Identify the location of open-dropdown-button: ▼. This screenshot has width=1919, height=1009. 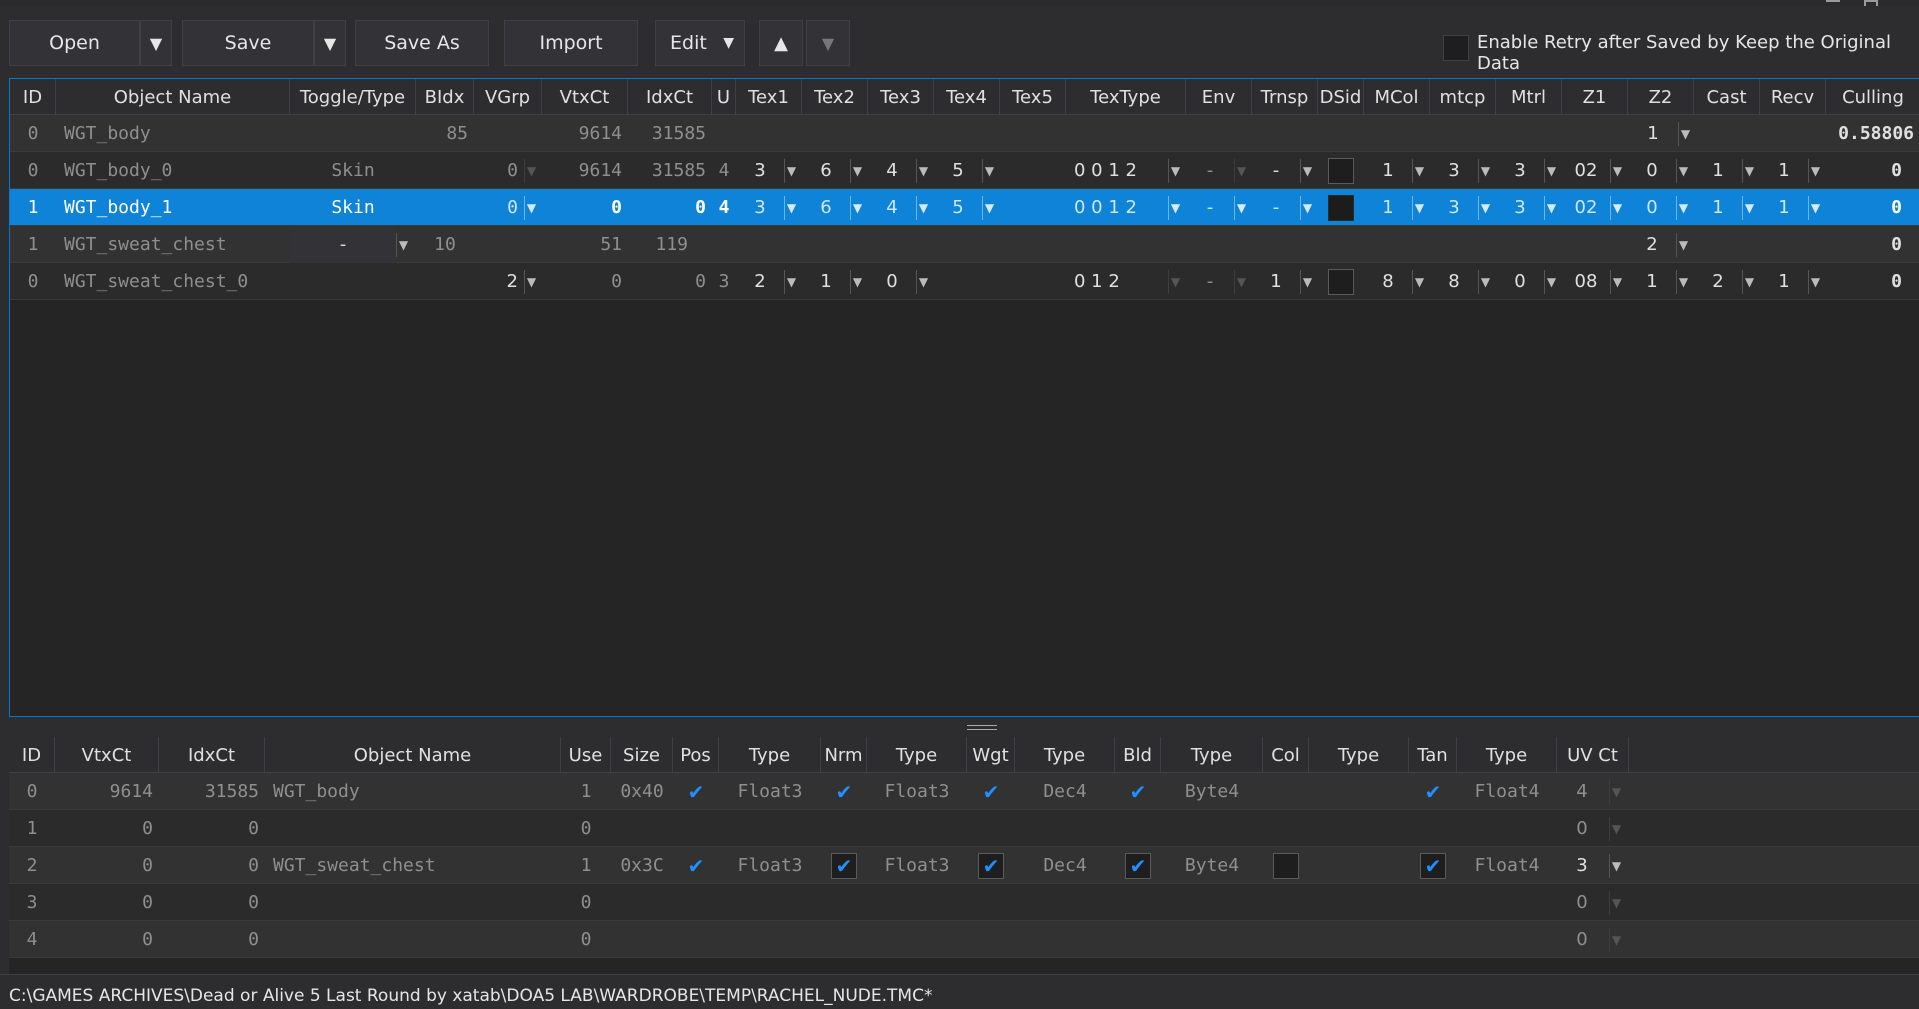
(156, 43).